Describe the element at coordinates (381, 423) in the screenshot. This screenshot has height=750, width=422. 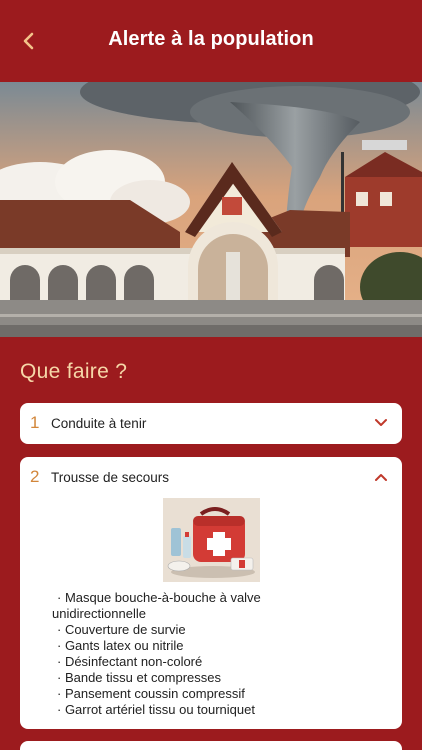
I see `chevron-down-icon` at that location.